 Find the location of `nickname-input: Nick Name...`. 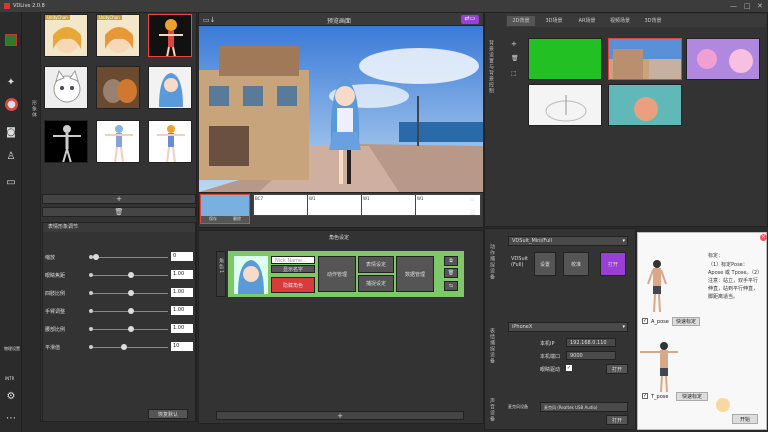

nickname-input: Nick Name... is located at coordinates (293, 260).